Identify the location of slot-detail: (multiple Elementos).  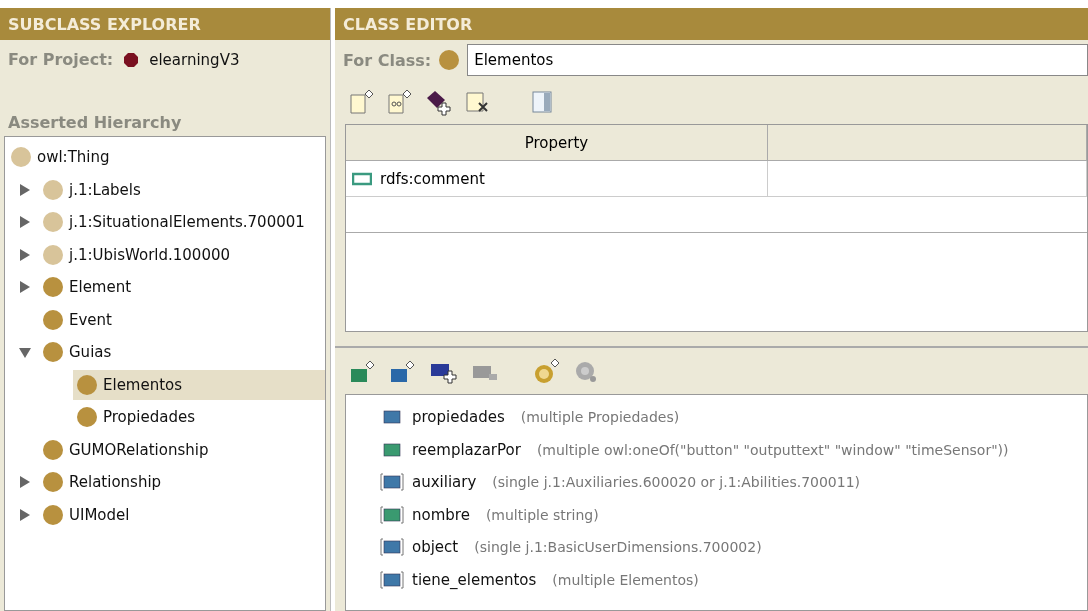
(625, 579).